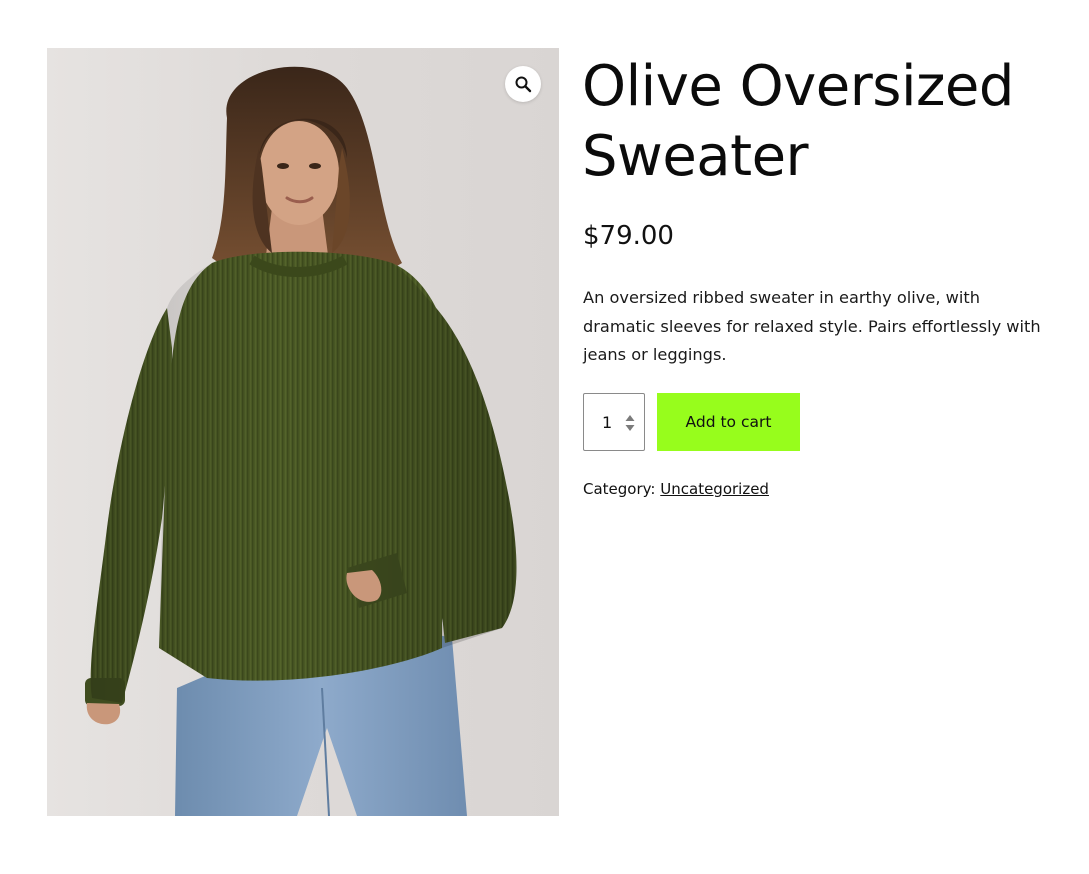 The height and width of the screenshot is (874, 1089). What do you see at coordinates (798, 121) in the screenshot?
I see `product-title: Olive Oversized Sweater` at bounding box center [798, 121].